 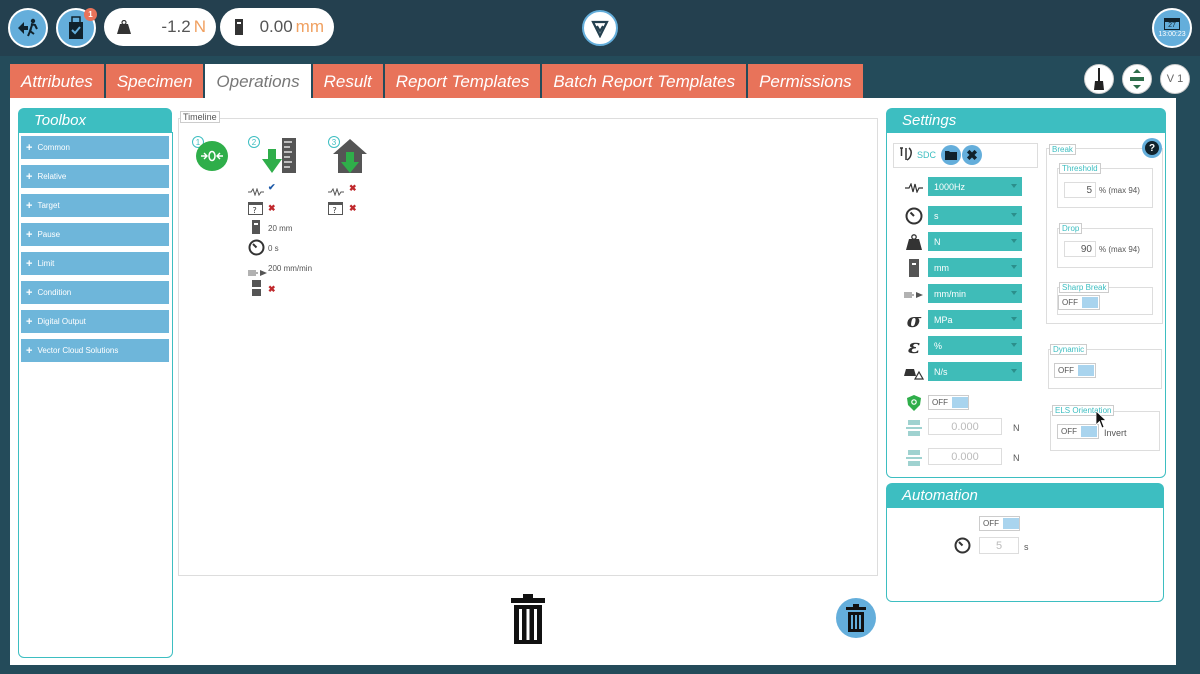 I want to click on force-rate-icon, so click(x=914, y=371).